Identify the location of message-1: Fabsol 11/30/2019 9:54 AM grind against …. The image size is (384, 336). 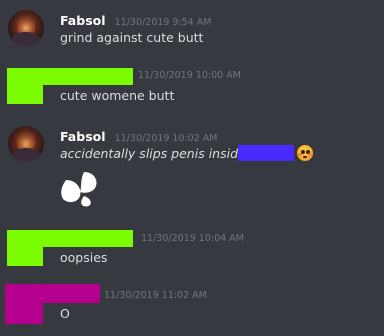
(192, 32).